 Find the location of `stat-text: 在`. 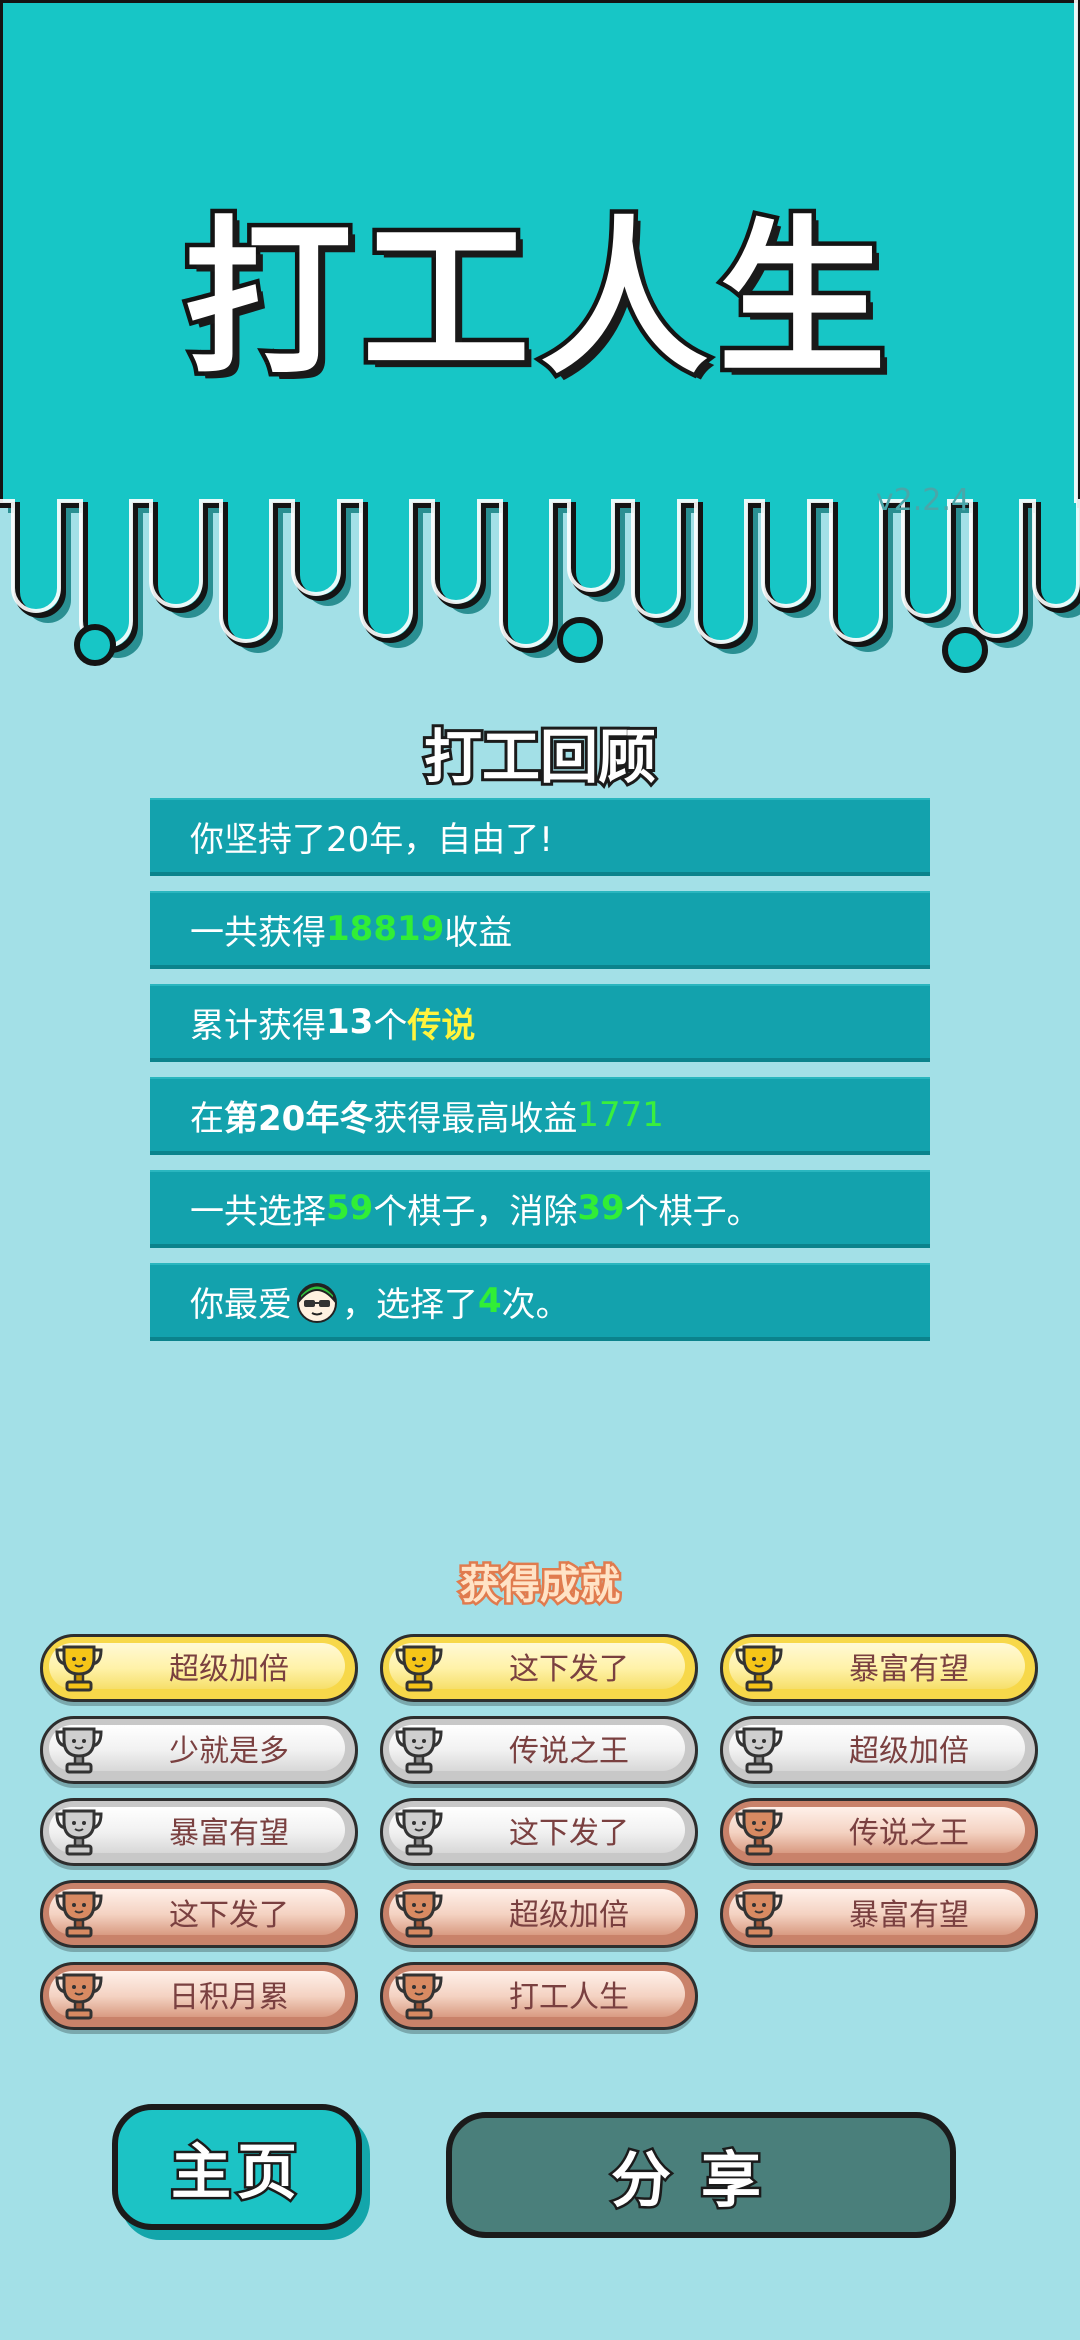

stat-text: 在 is located at coordinates (207, 1118).